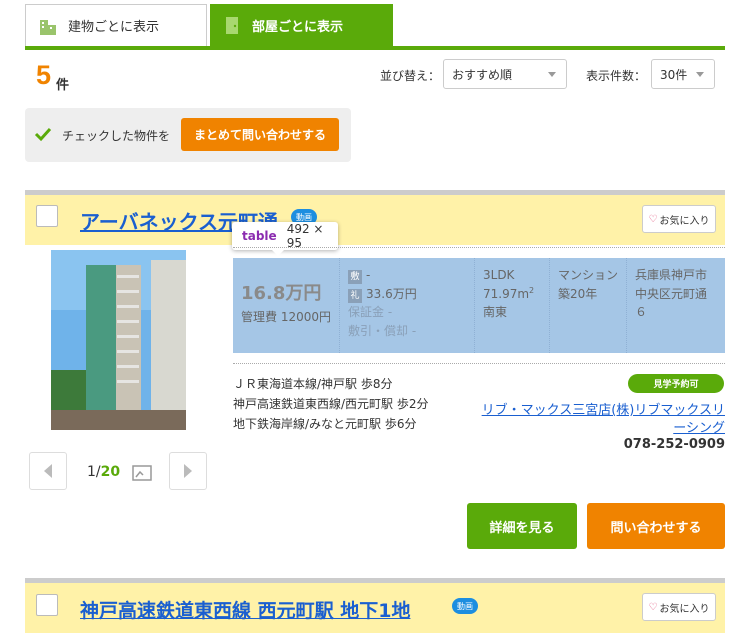 This screenshot has width=742, height=633. I want to click on sort-select: おすすめ順, so click(505, 74).